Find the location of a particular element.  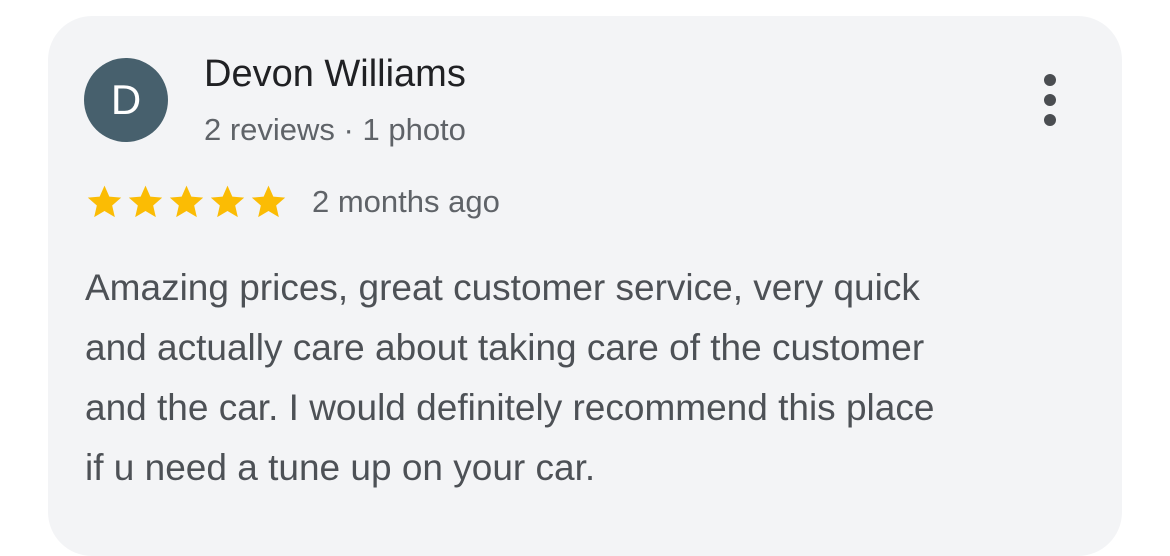

reviewer-meta: 2 reviews · 1 photo is located at coordinates (335, 129).